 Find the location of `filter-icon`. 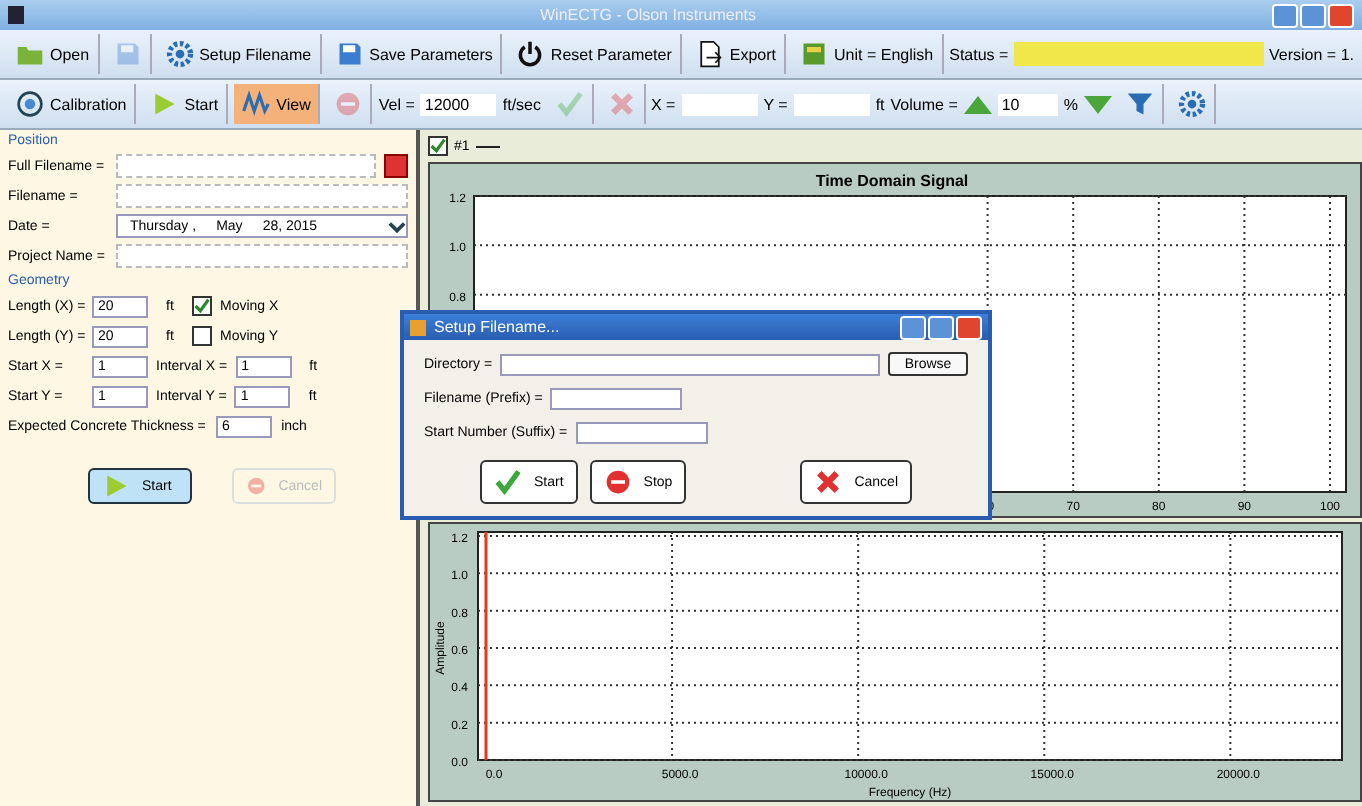

filter-icon is located at coordinates (1139, 104).